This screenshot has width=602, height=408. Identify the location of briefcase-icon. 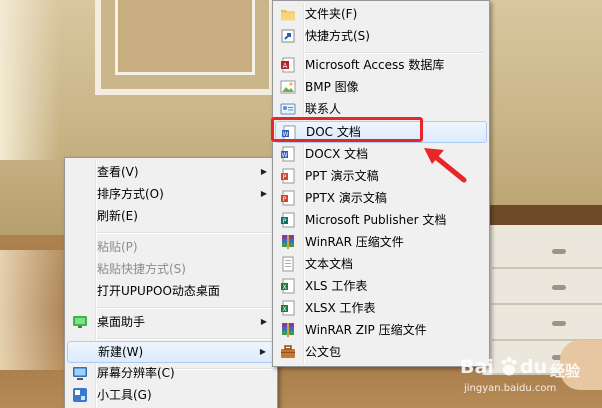
(288, 351).